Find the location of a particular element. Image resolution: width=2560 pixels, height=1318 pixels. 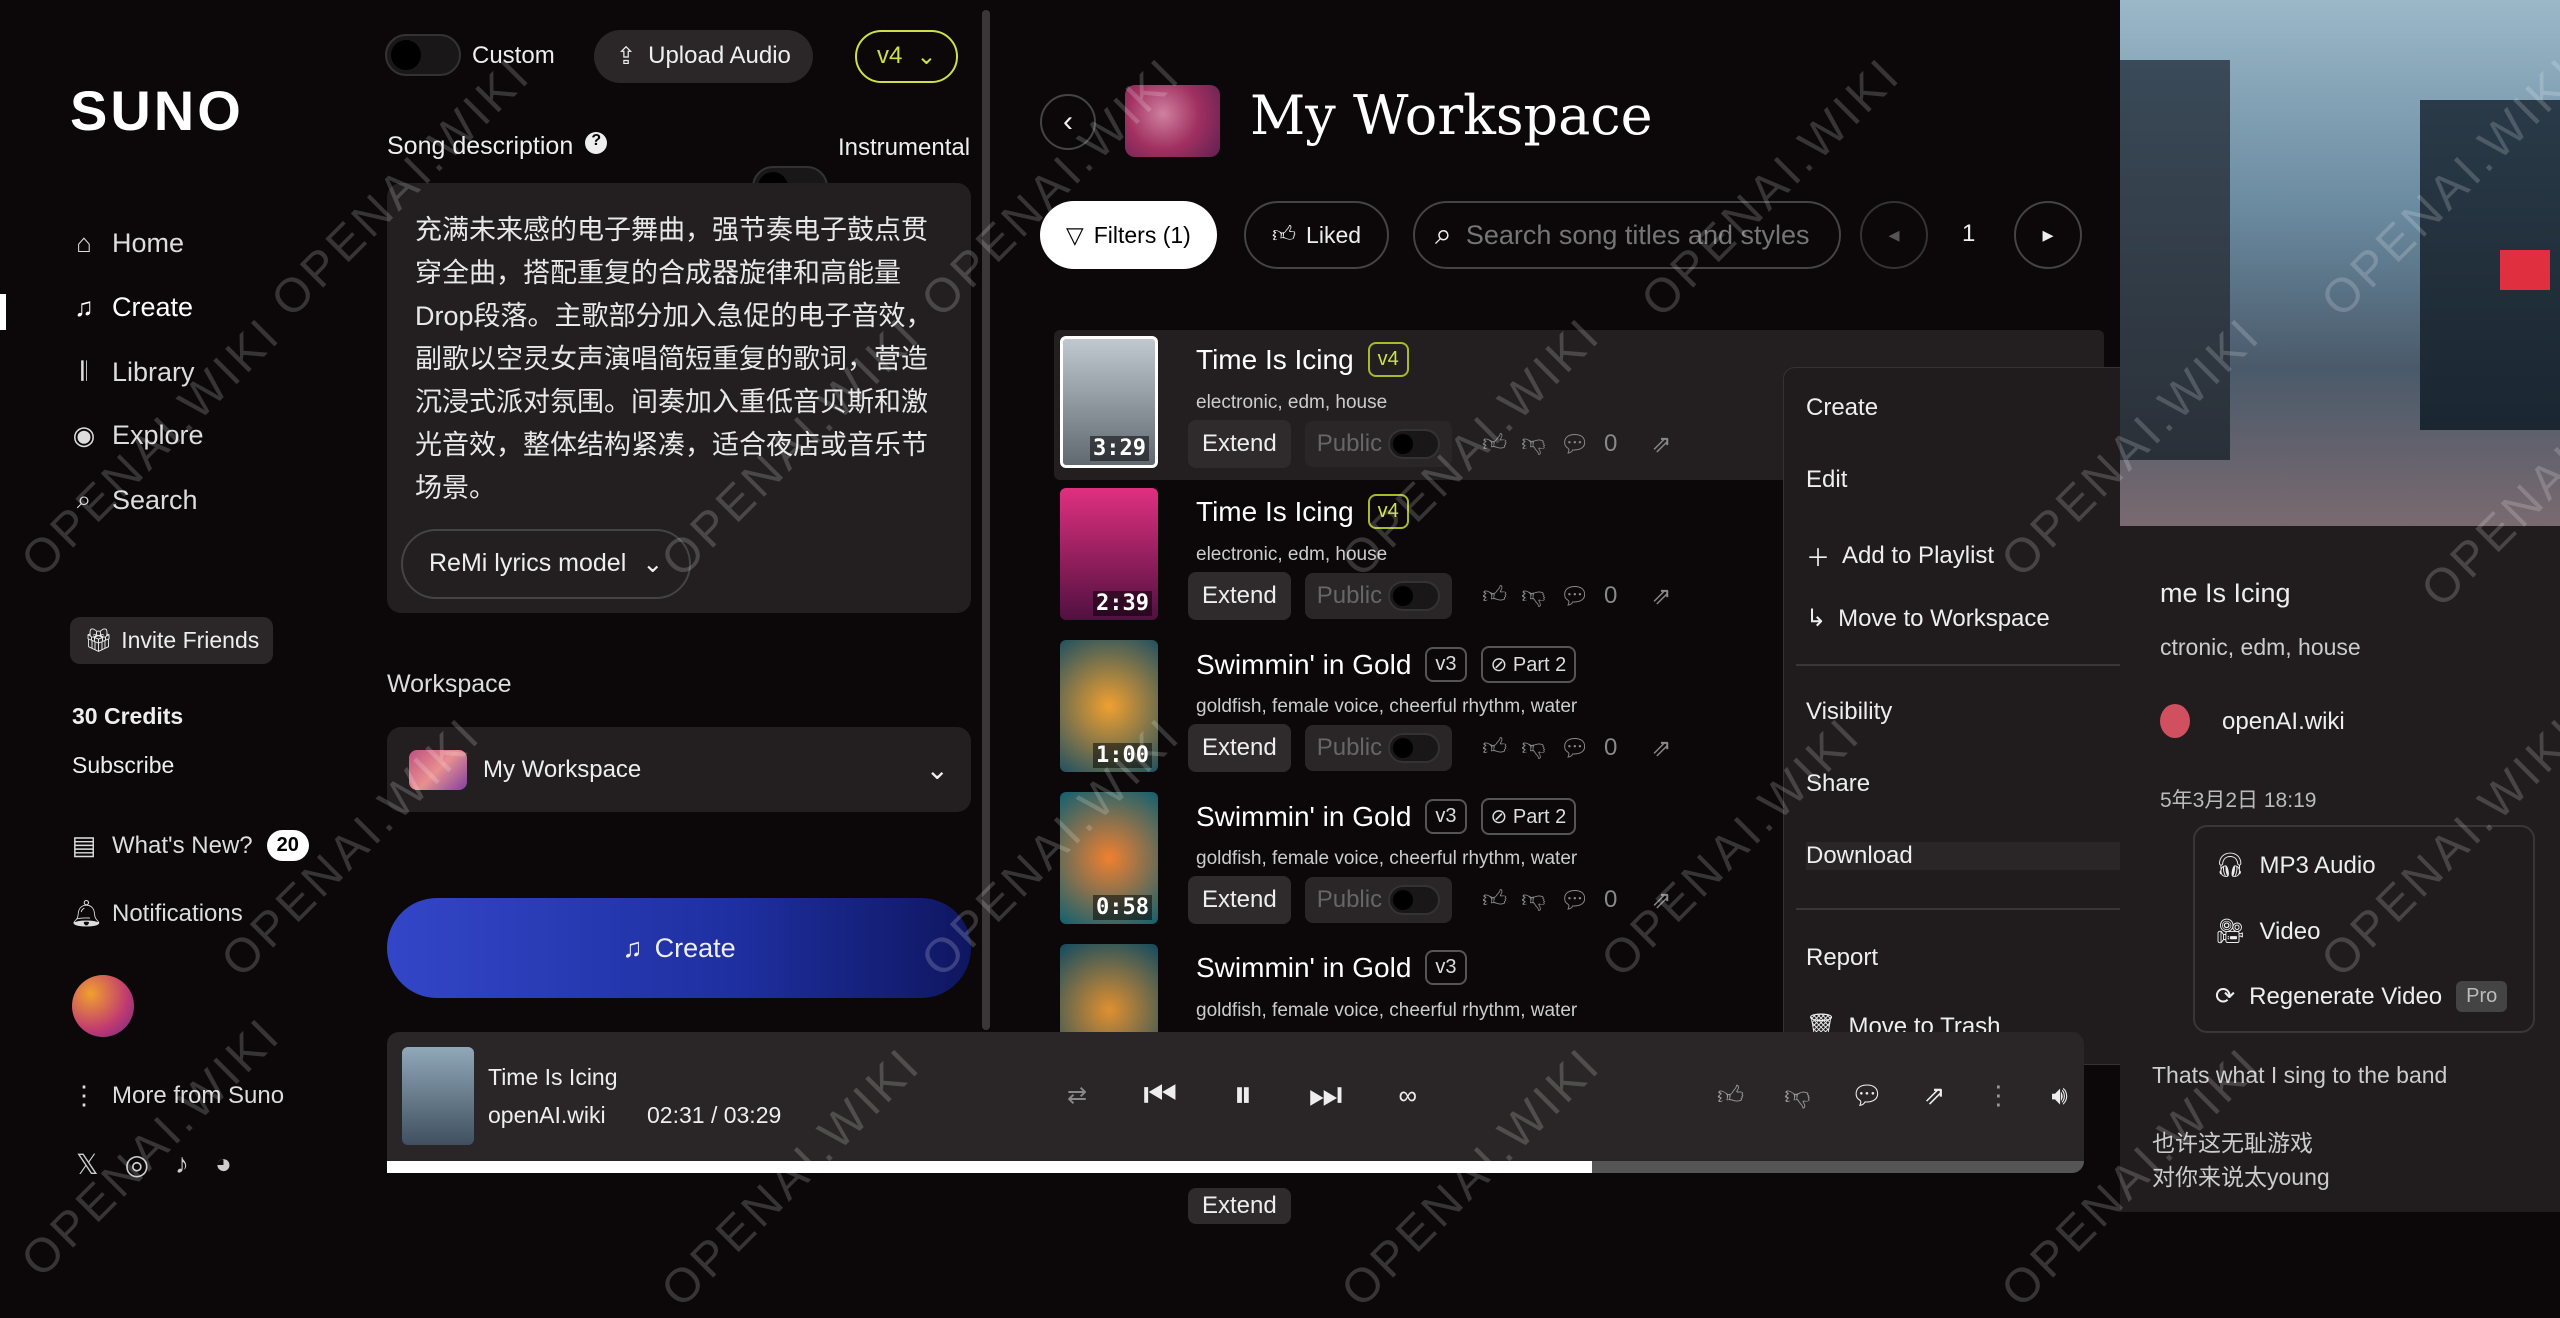

instagram-icon: ◎ is located at coordinates (137, 1164).